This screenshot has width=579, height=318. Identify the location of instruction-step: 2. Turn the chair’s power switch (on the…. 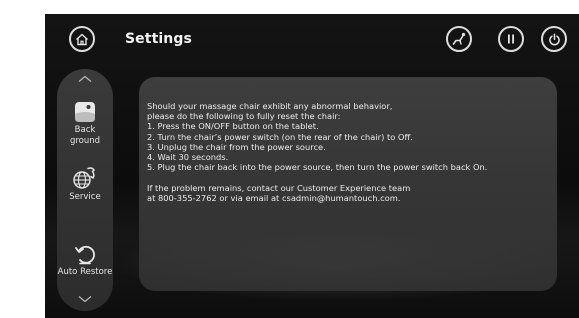
(280, 136).